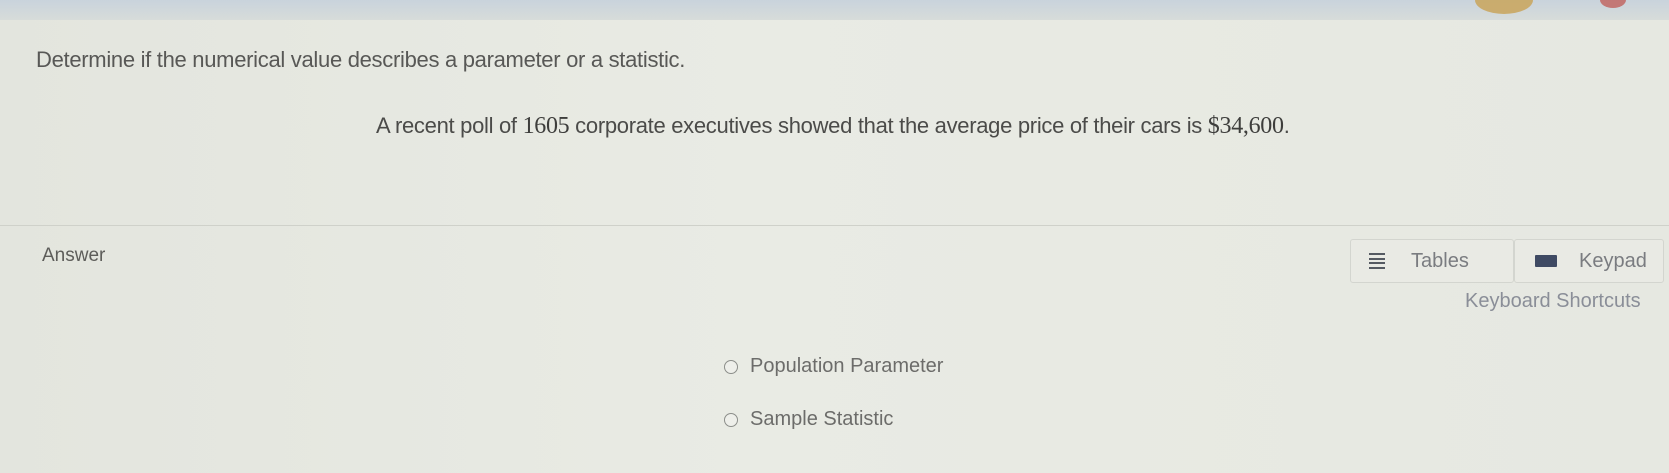 The image size is (1669, 473). I want to click on executive-count: 1605, so click(546, 126).